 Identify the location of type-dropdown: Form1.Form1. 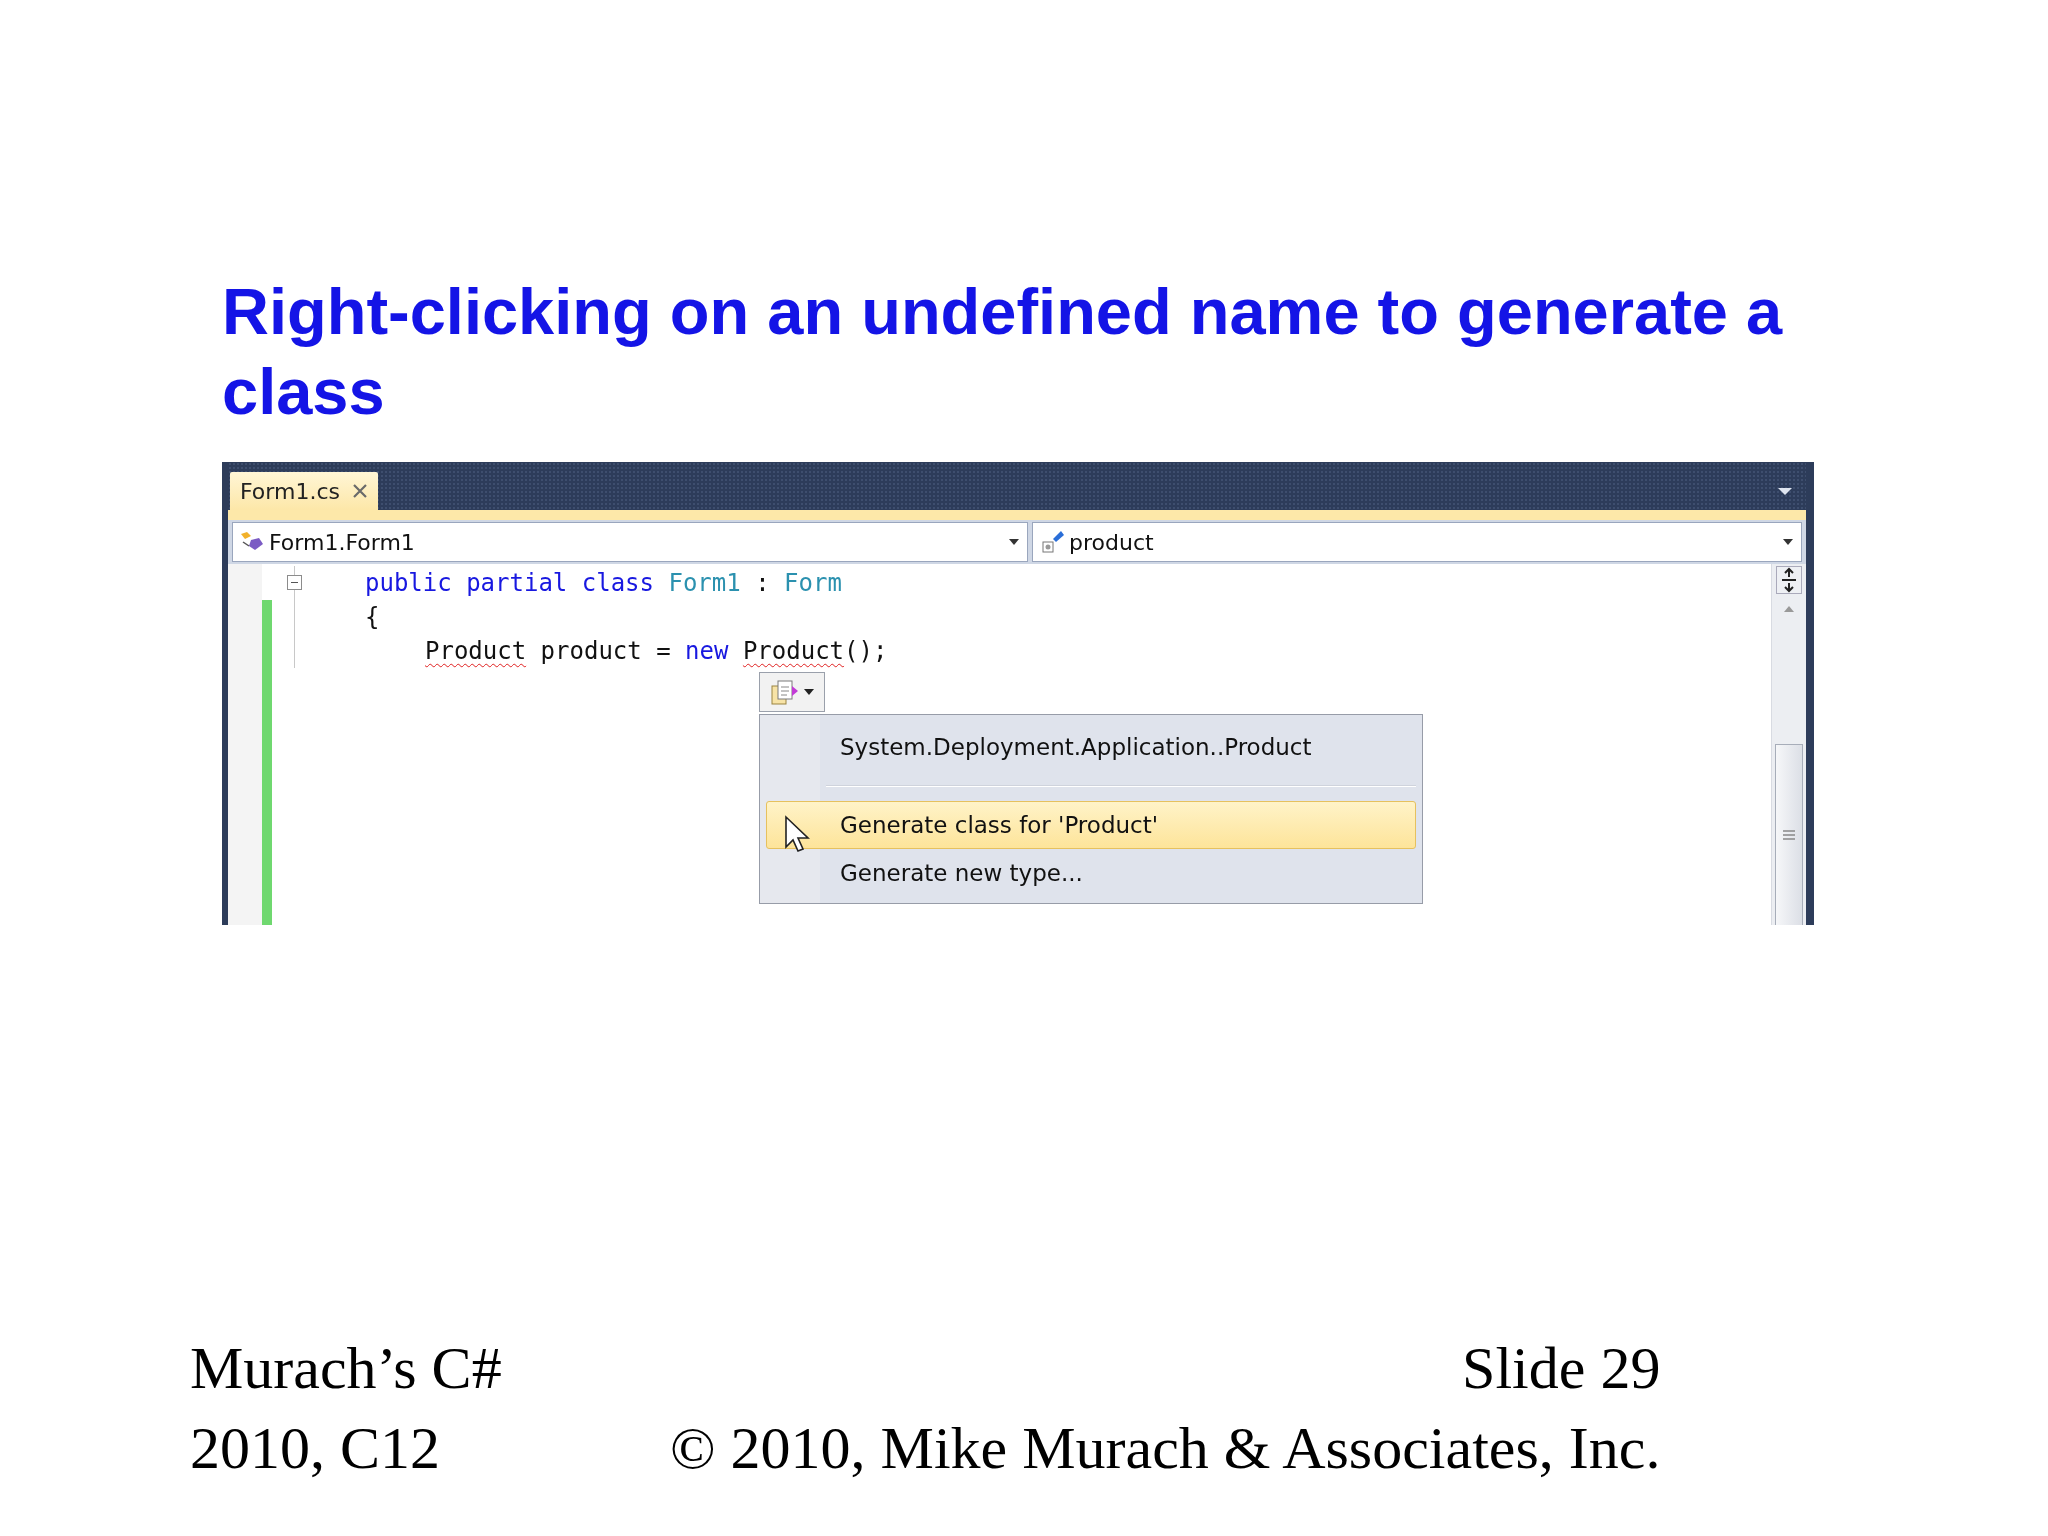
(630, 542).